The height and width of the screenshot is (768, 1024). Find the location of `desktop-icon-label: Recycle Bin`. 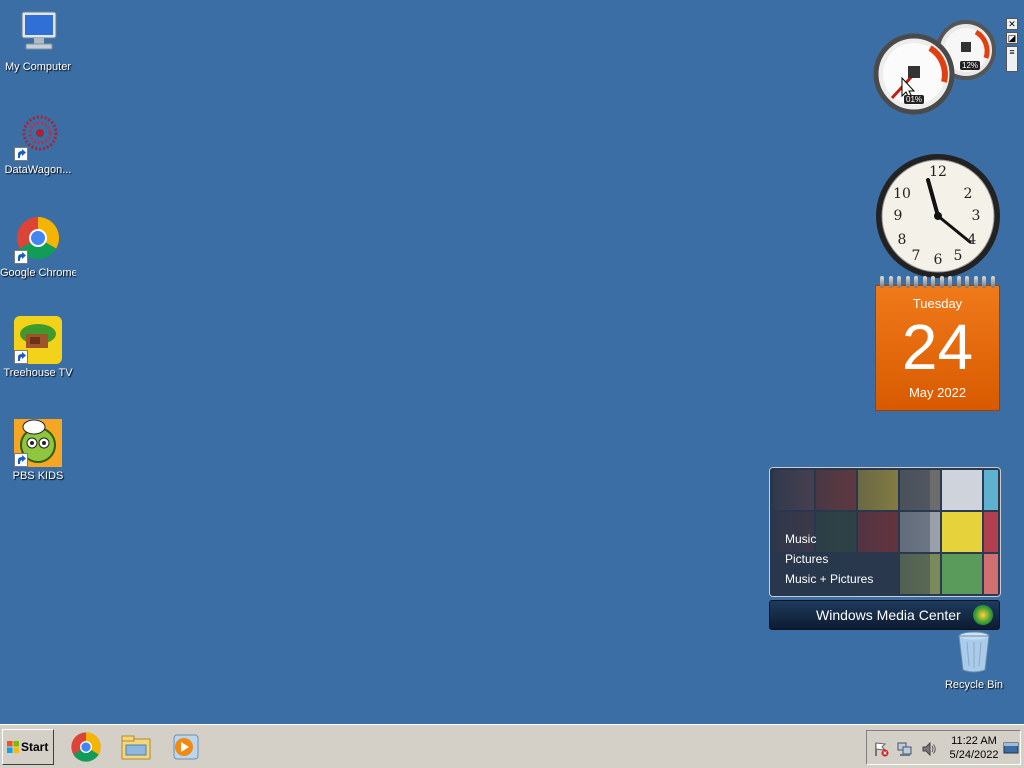

desktop-icon-label: Recycle Bin is located at coordinates (974, 685).